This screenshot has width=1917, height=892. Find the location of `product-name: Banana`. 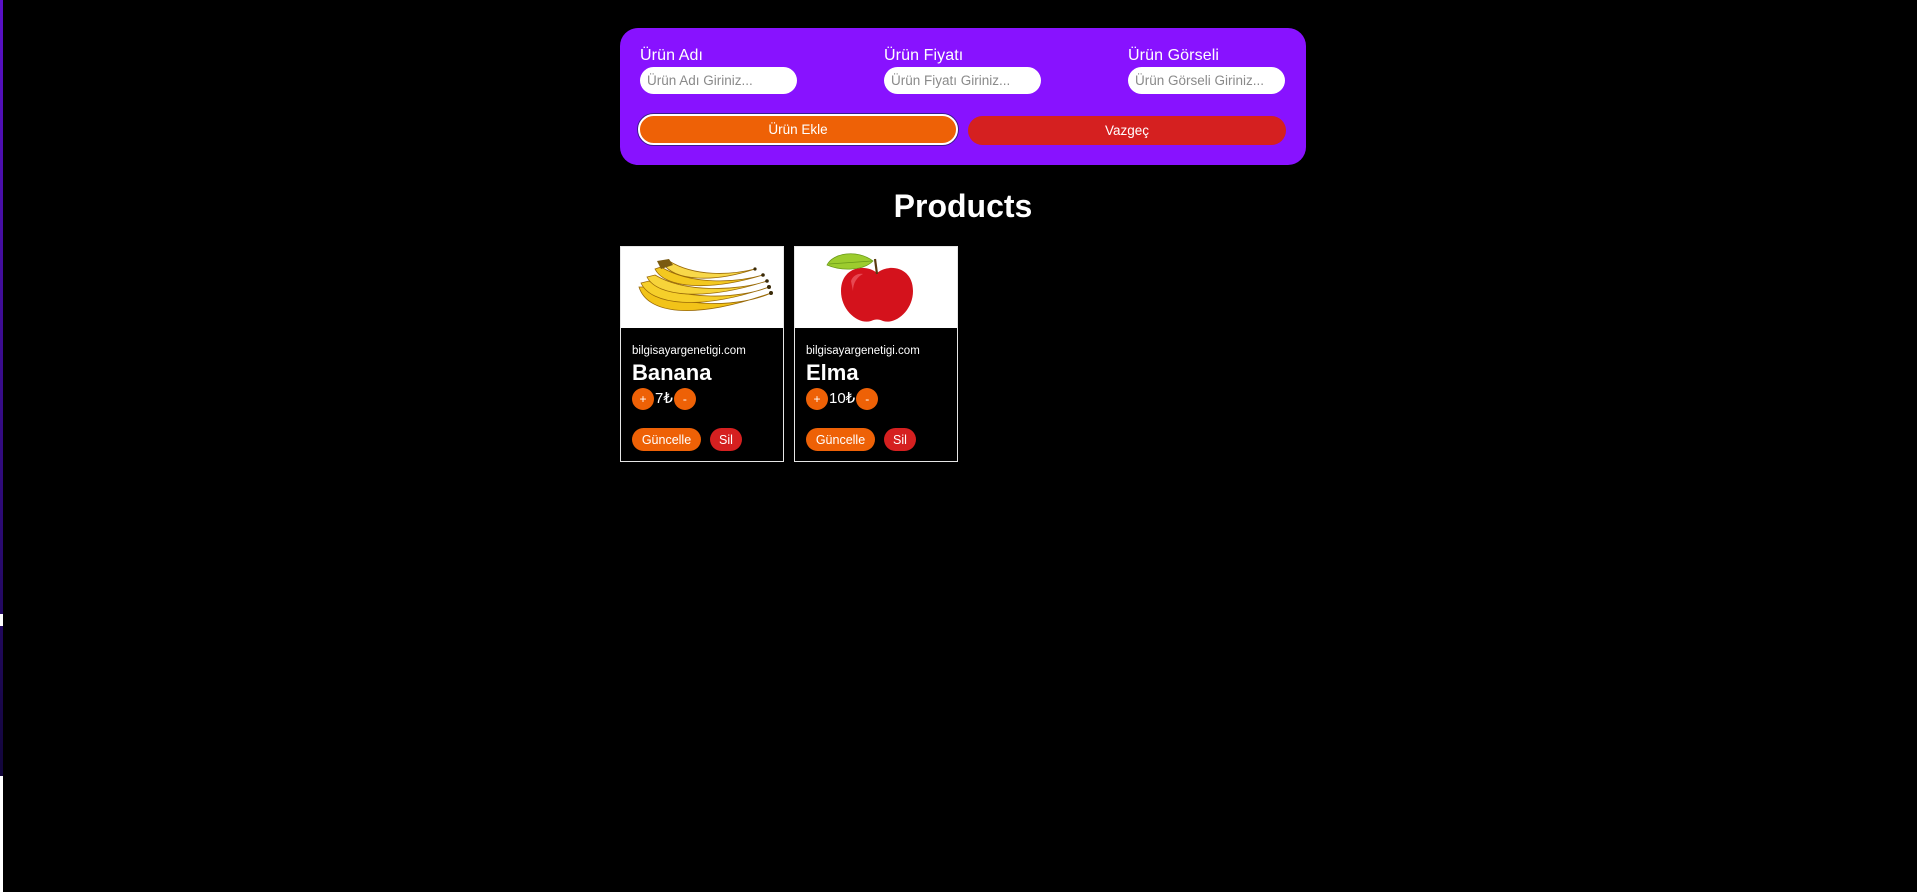

product-name: Banana is located at coordinates (672, 372).